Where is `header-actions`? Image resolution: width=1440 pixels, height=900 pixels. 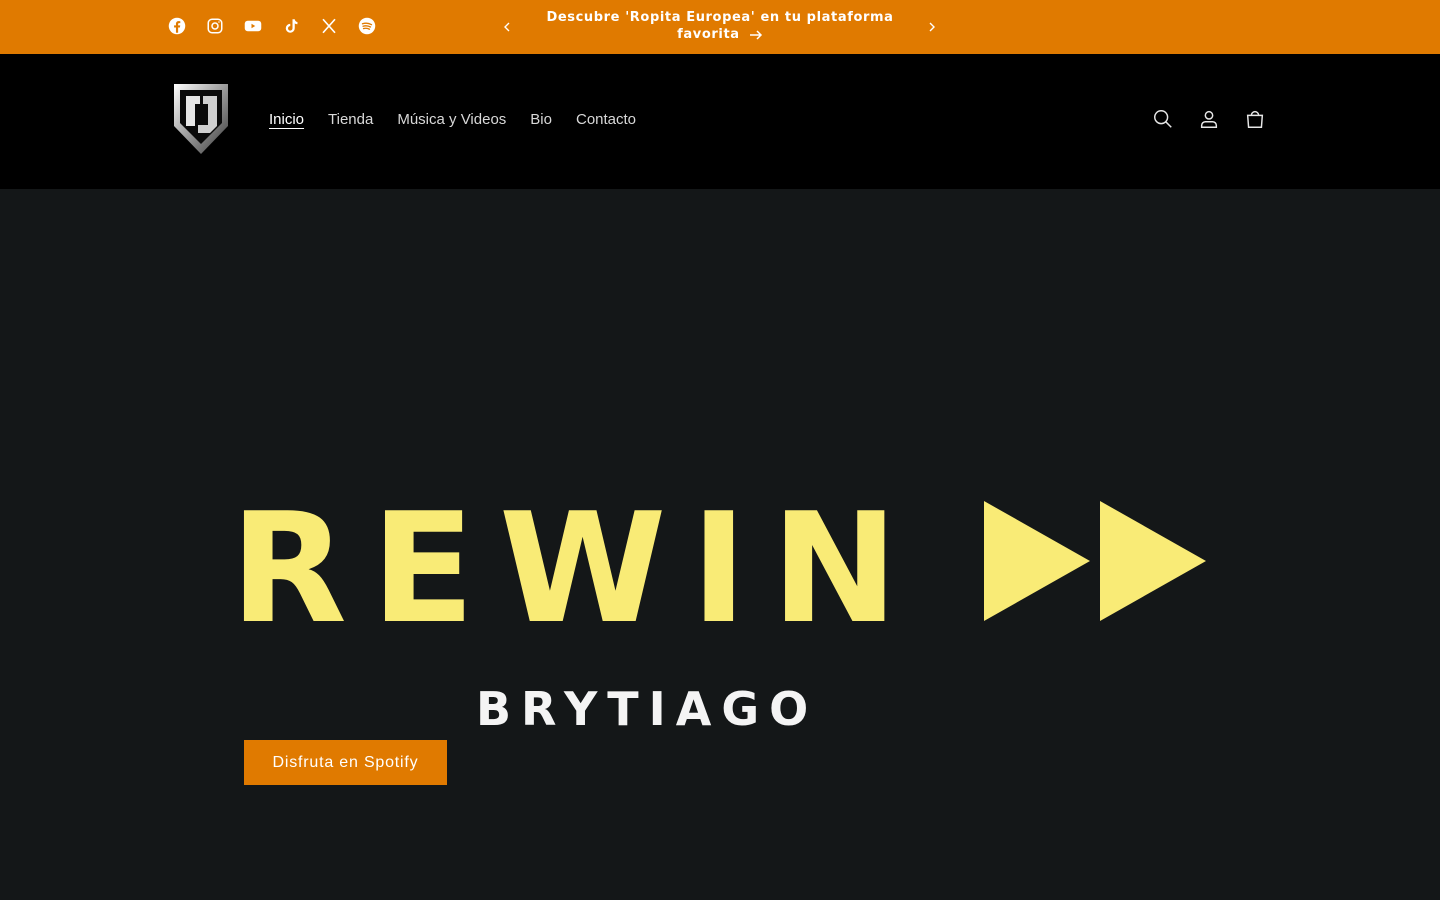
header-actions is located at coordinates (1209, 119).